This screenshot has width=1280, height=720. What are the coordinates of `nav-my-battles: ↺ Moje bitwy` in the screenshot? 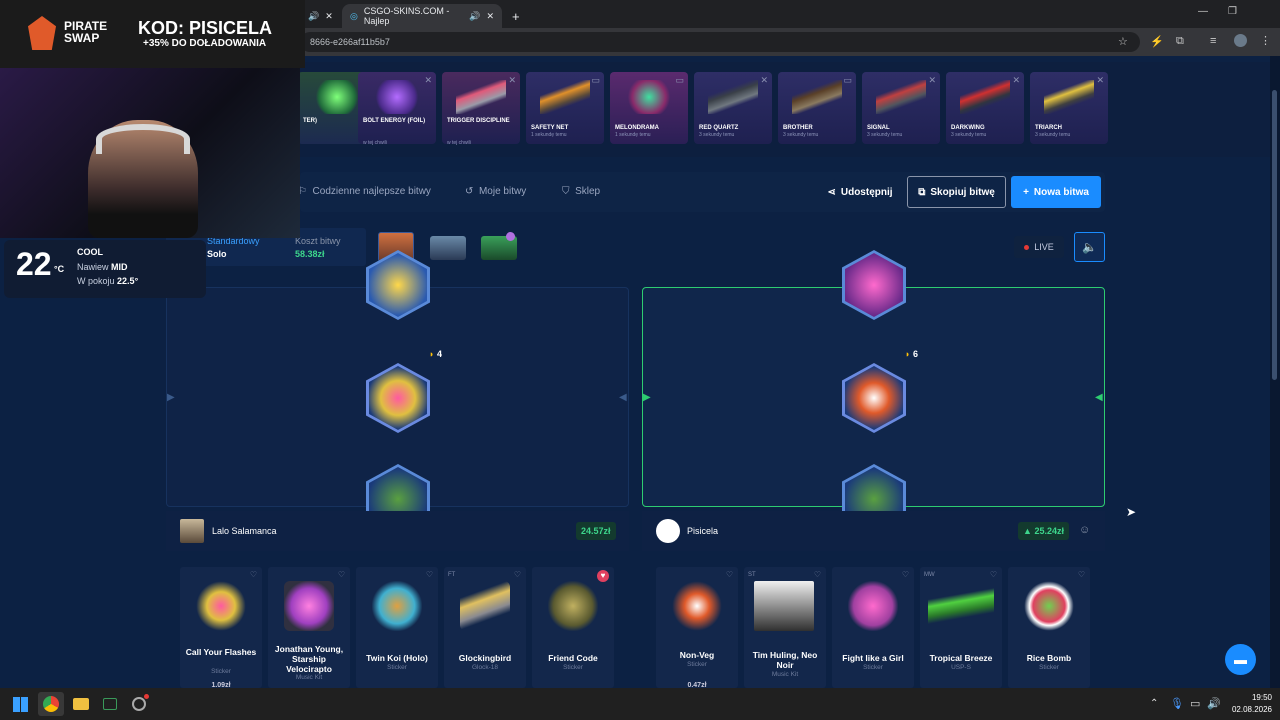 It's located at (495, 191).